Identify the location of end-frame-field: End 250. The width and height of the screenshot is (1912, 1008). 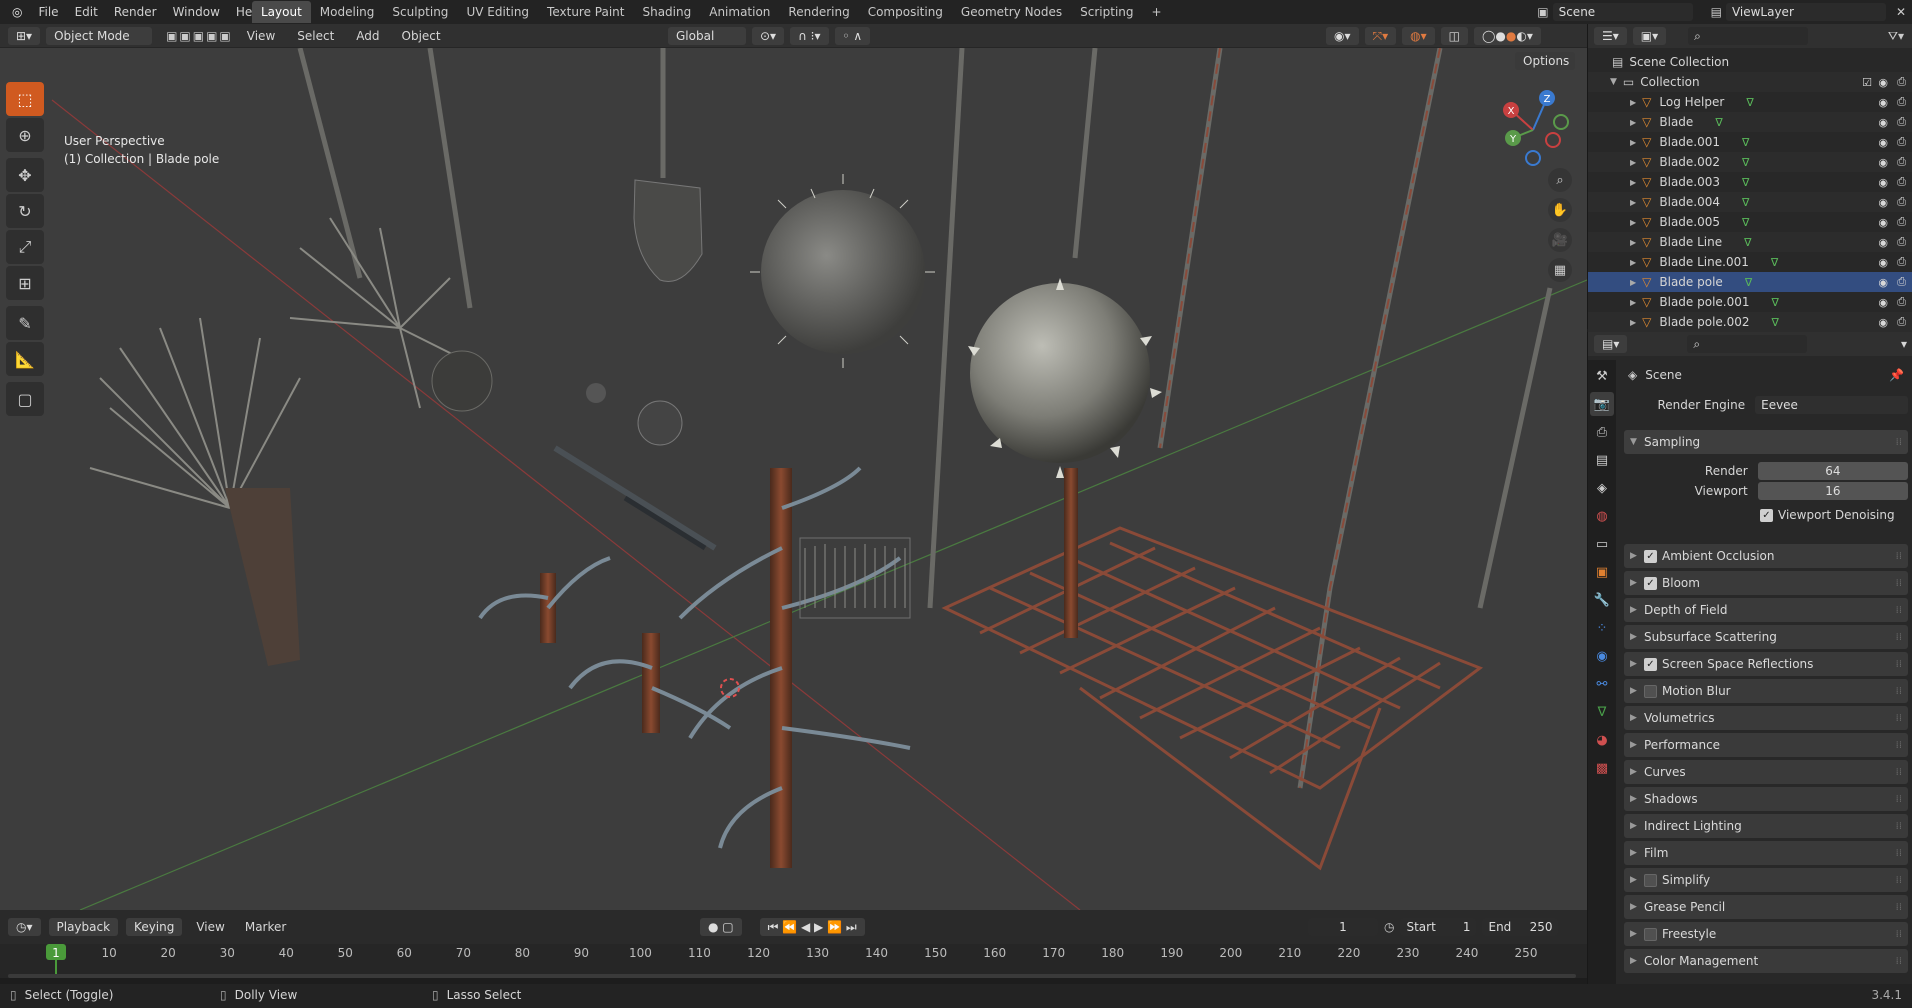
(1520, 927).